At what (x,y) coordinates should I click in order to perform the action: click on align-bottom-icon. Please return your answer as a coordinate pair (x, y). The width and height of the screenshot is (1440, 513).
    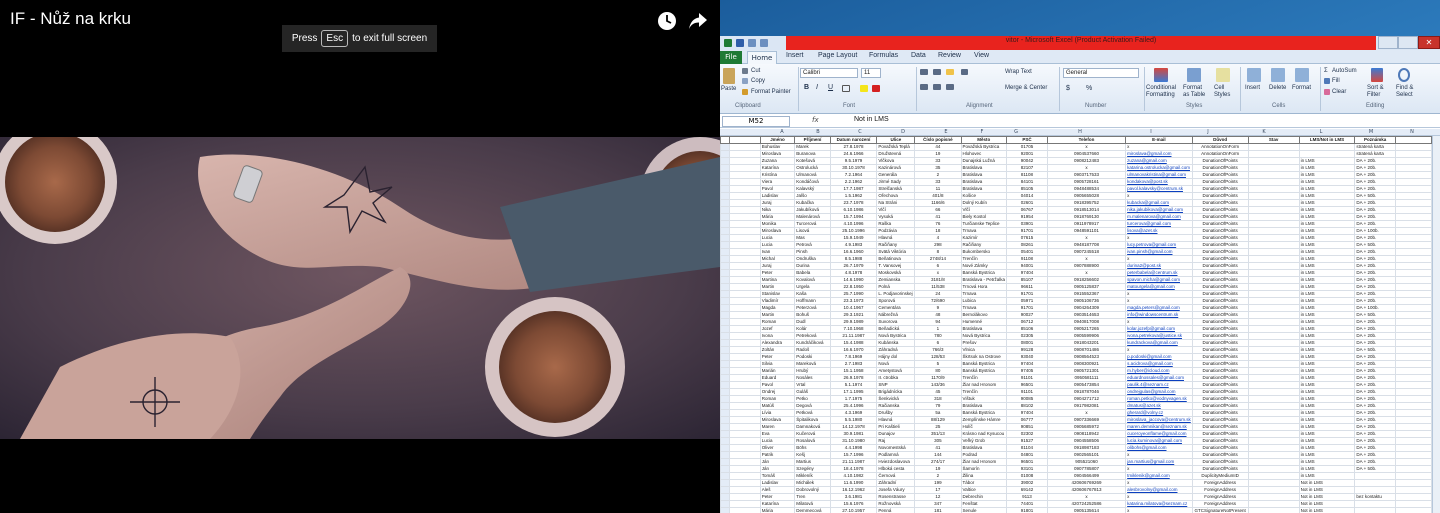
    Looking at the image, I should click on (950, 72).